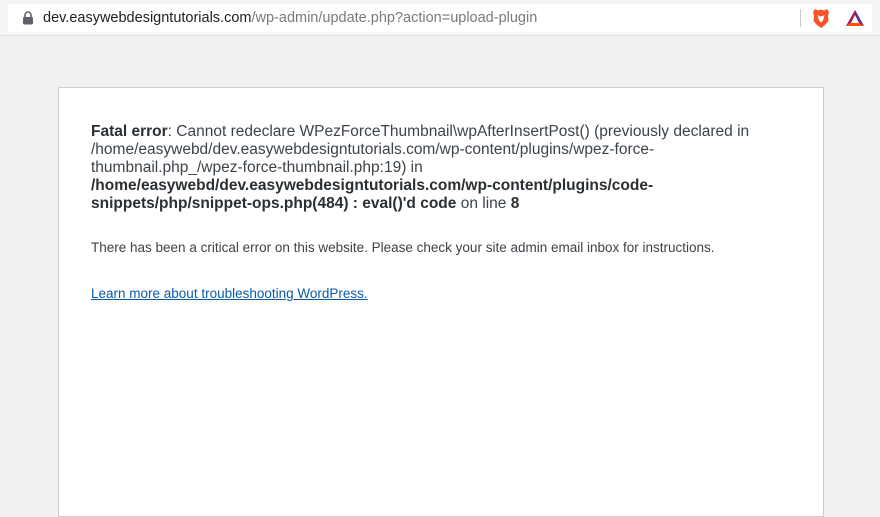  I want to click on bat-rewards-icon, so click(855, 18).